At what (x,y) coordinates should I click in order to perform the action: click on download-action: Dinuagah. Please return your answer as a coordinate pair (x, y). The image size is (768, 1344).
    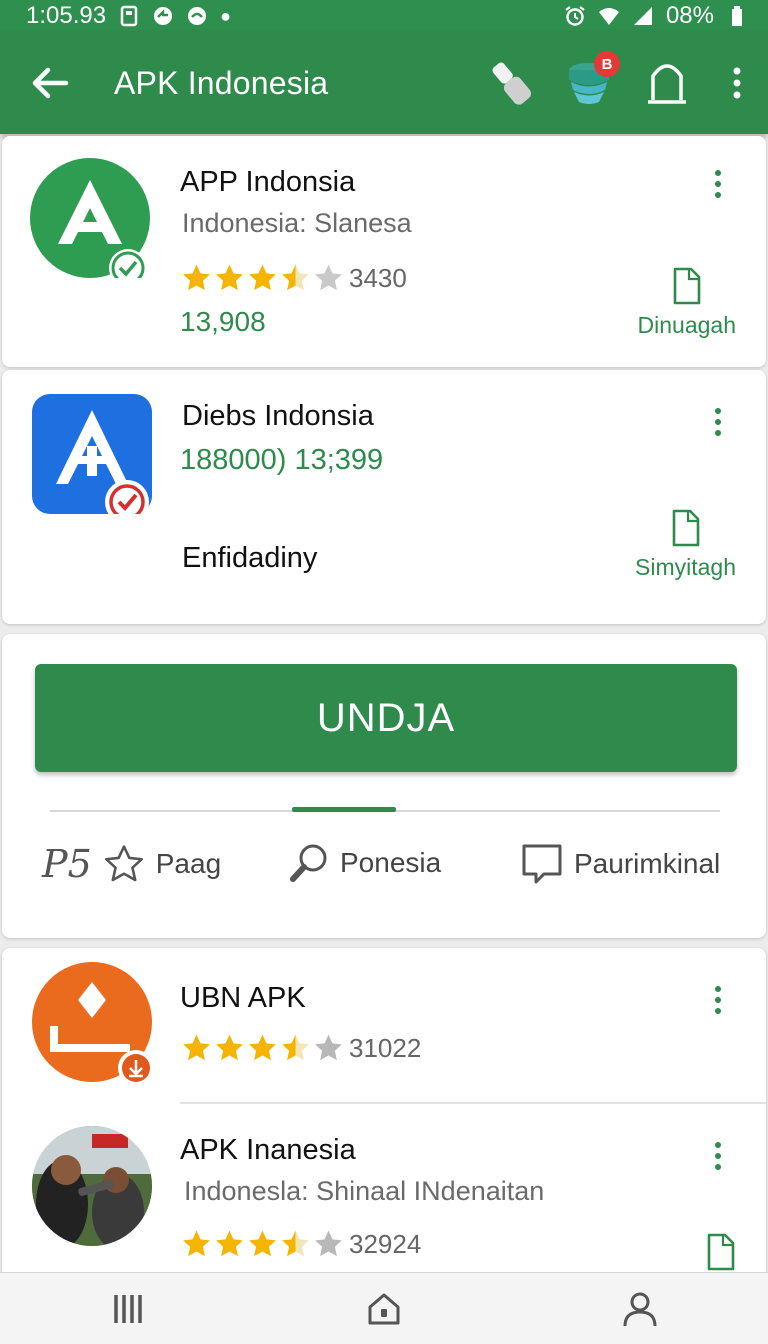
    Looking at the image, I should click on (687, 302).